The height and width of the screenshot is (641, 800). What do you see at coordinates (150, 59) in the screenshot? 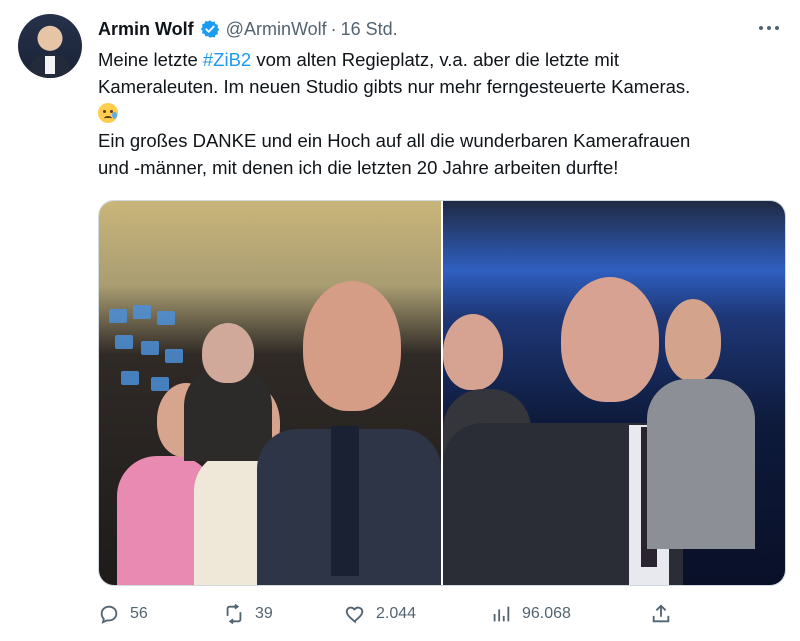
I see `tweet-text-part-1: Meine letzte` at bounding box center [150, 59].